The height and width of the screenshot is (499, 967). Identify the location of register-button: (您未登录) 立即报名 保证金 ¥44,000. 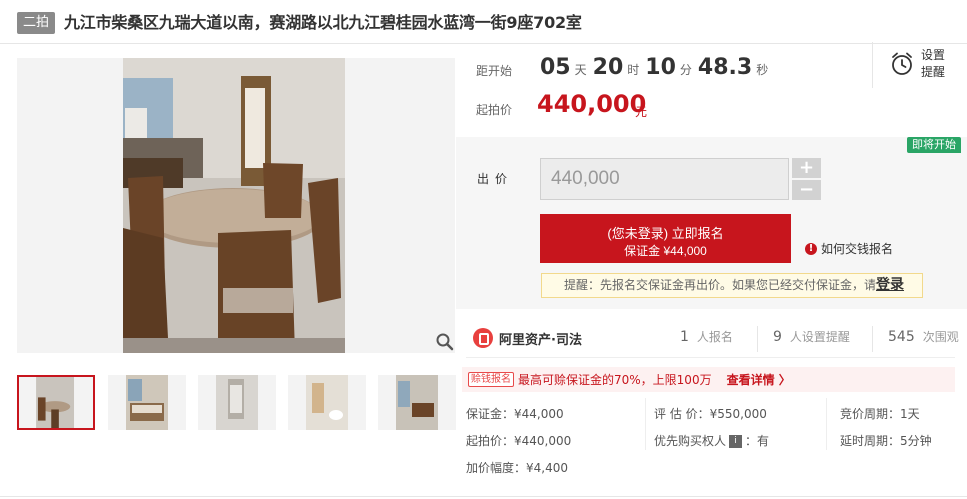
(665, 238).